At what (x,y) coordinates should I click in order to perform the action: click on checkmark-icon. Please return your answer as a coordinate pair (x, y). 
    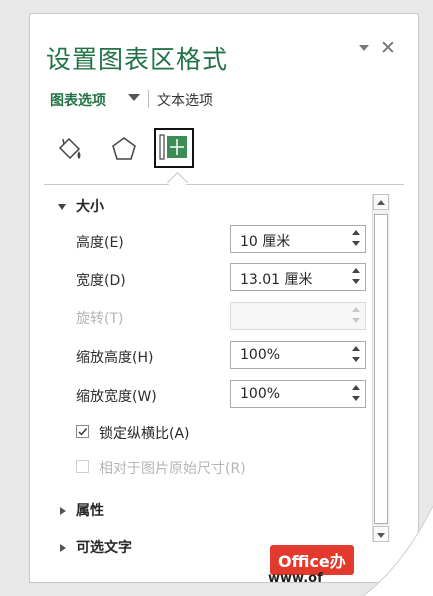
    Looking at the image, I should click on (83, 432).